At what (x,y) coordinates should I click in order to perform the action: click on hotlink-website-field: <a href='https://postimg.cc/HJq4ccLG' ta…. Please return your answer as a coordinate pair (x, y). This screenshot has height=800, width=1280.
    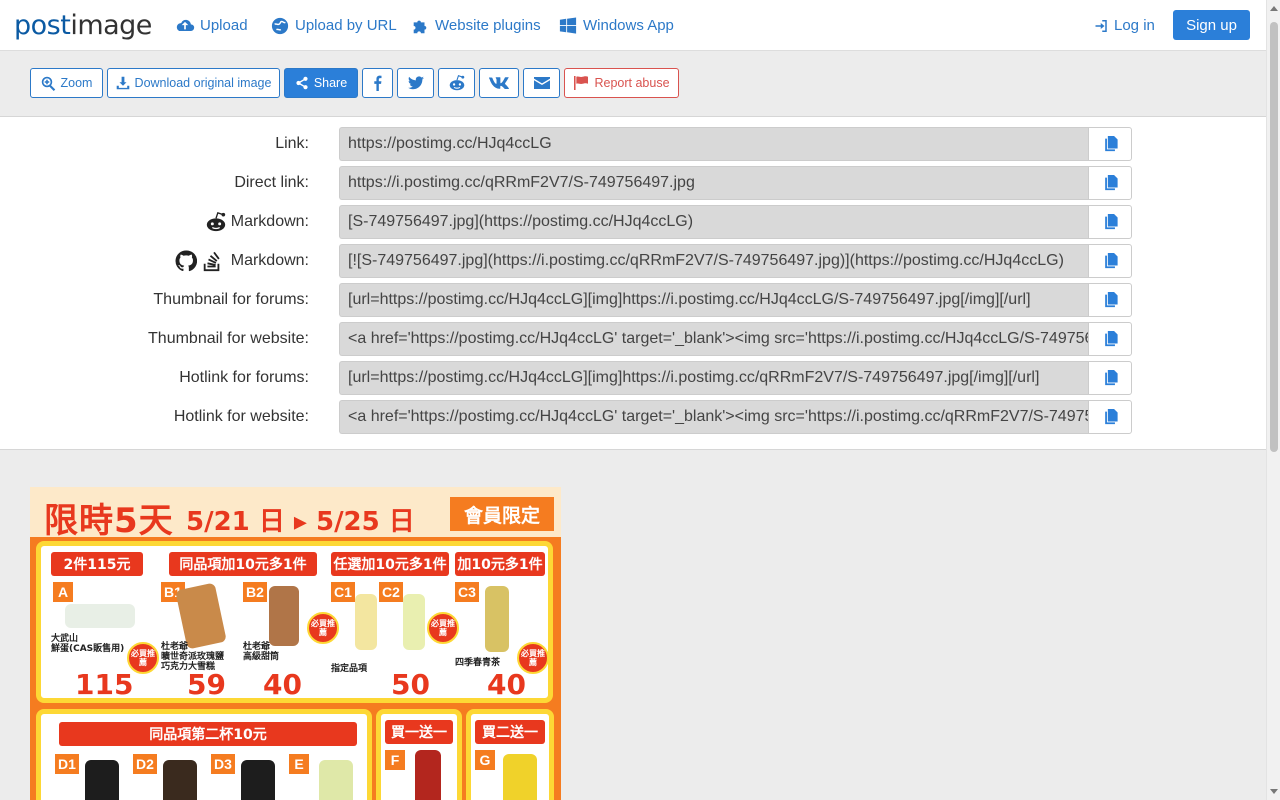
    Looking at the image, I should click on (714, 417).